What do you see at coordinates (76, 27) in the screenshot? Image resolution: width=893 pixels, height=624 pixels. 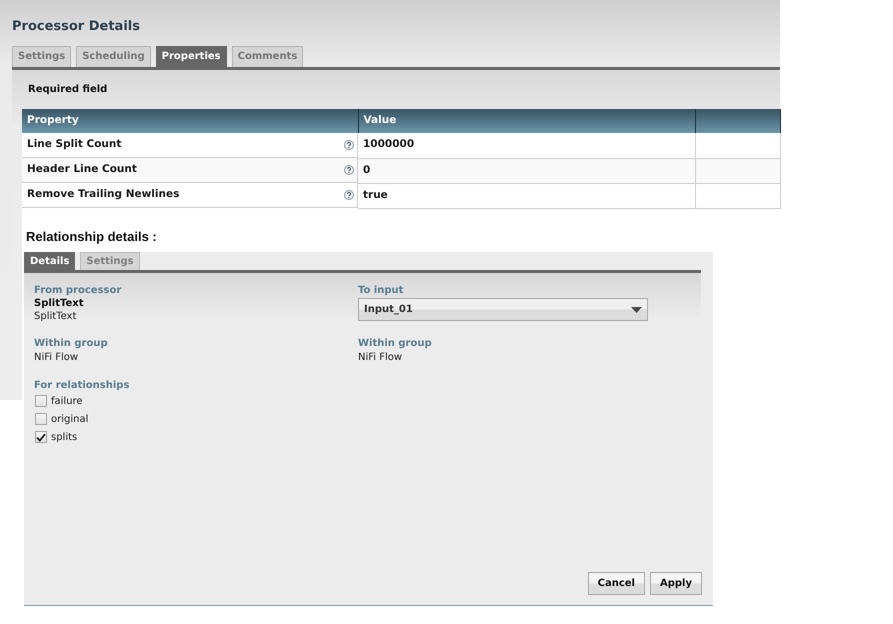 I see `dialog-title: Processor Details` at bounding box center [76, 27].